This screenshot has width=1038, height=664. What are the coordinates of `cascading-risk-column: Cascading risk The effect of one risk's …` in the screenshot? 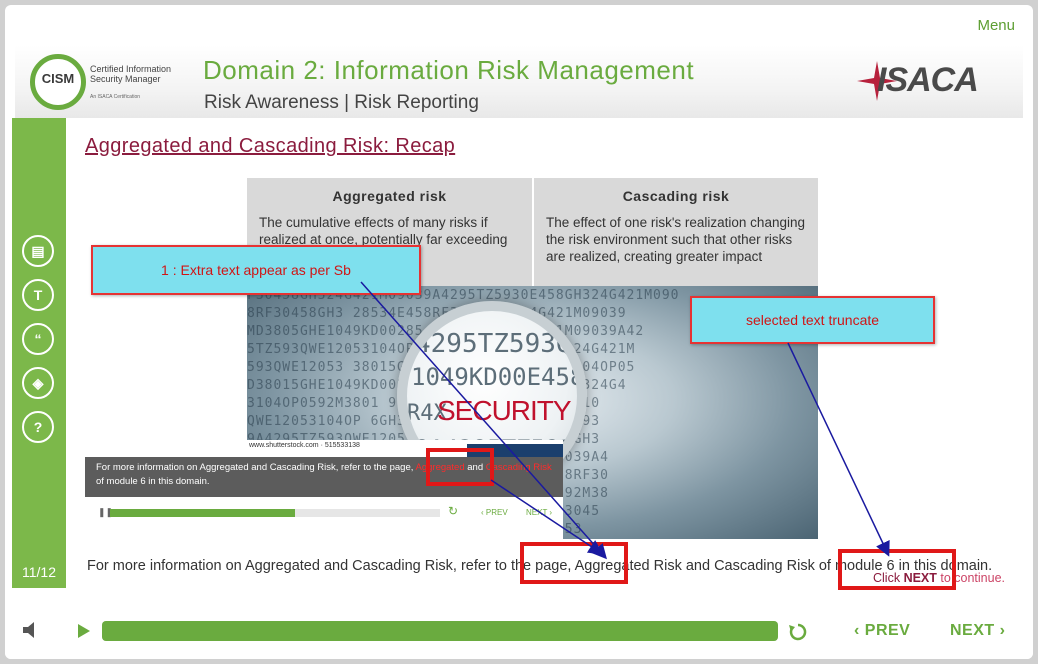 It's located at (676, 232).